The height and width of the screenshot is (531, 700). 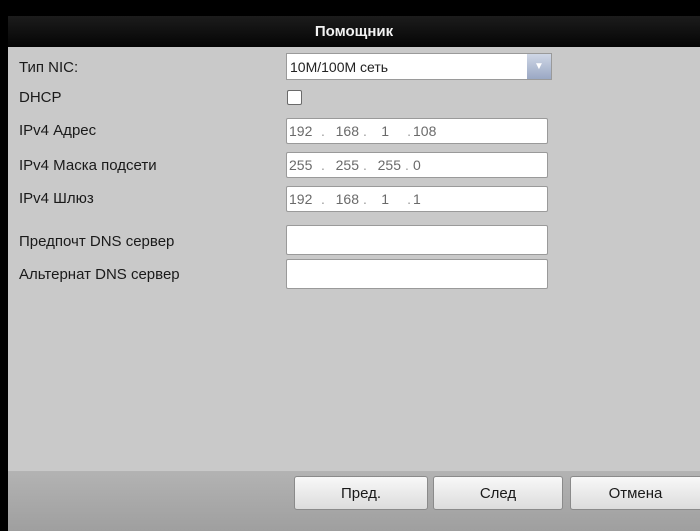 I want to click on next-button: След, so click(x=498, y=493).